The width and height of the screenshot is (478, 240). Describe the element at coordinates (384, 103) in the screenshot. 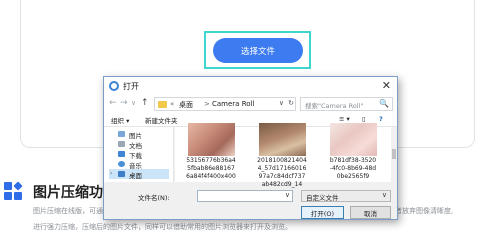

I see `search-icon: 🔍` at that location.